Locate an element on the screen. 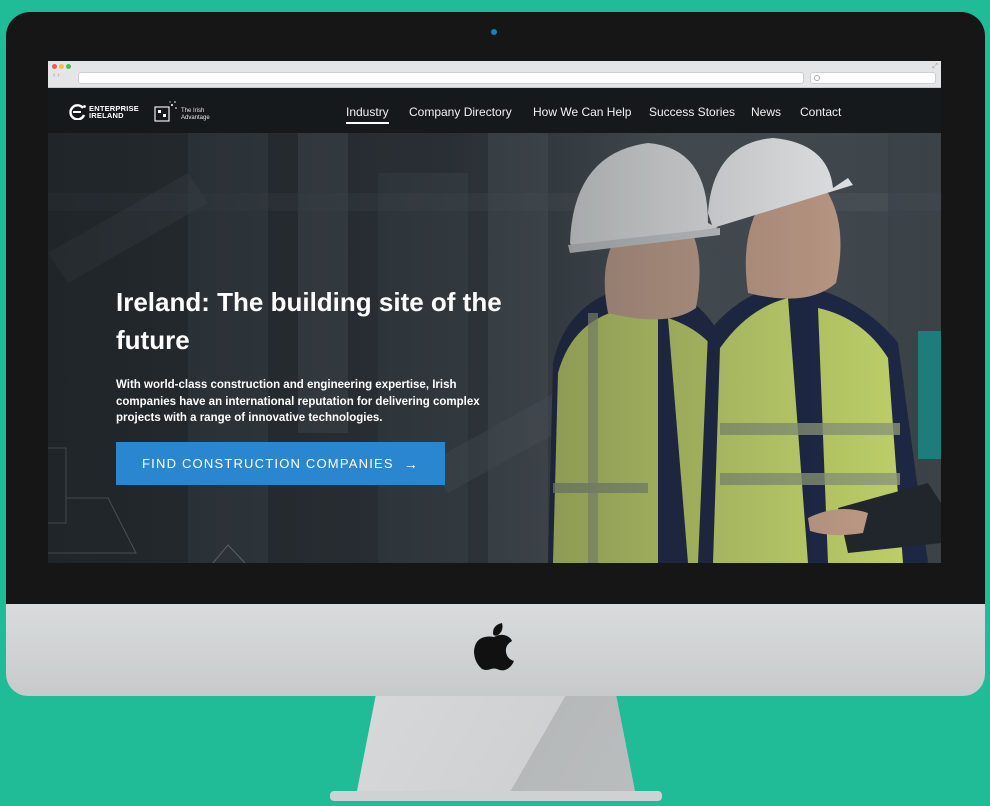 This screenshot has height=806, width=990. nav-item-contact: Contact is located at coordinates (820, 112).